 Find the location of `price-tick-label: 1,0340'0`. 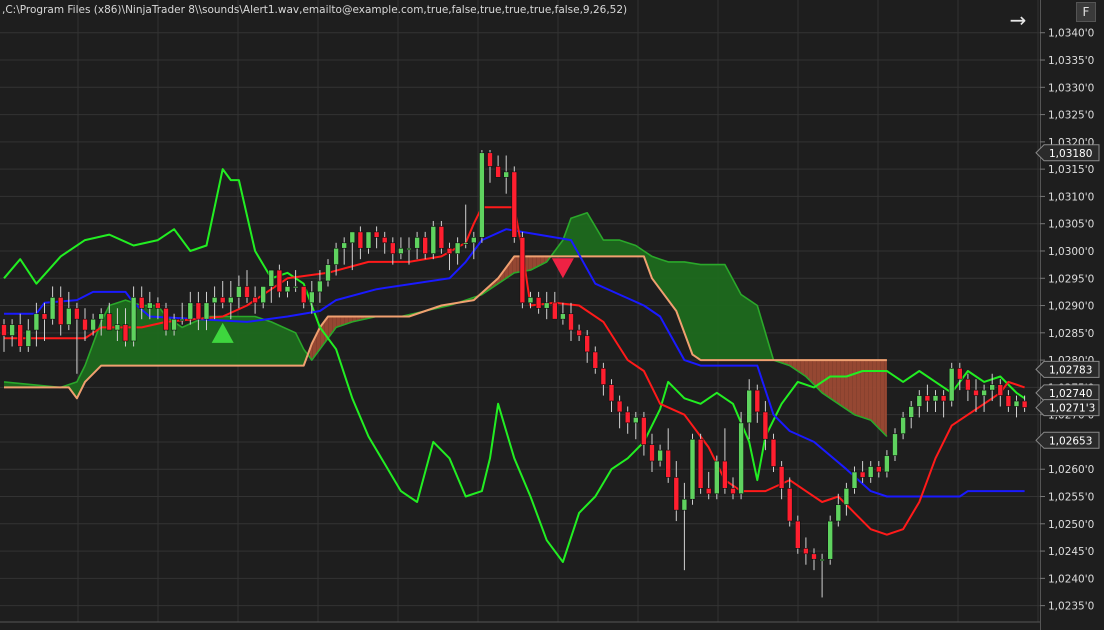

price-tick-label: 1,0340'0 is located at coordinates (1071, 34).